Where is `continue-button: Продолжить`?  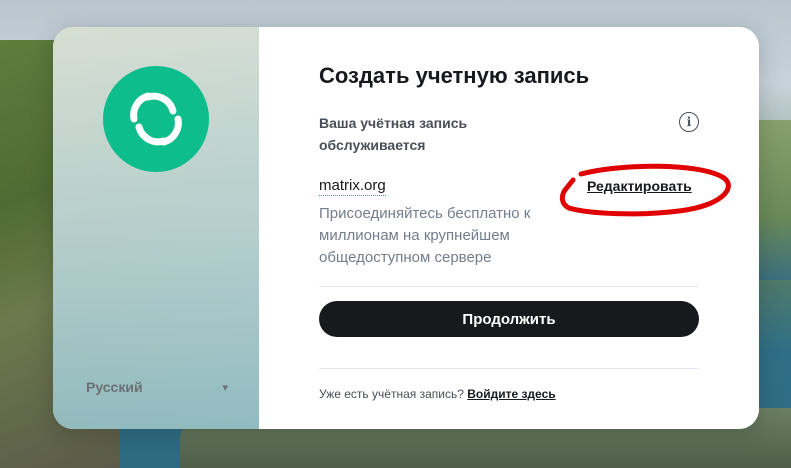
continue-button: Продолжить is located at coordinates (509, 319).